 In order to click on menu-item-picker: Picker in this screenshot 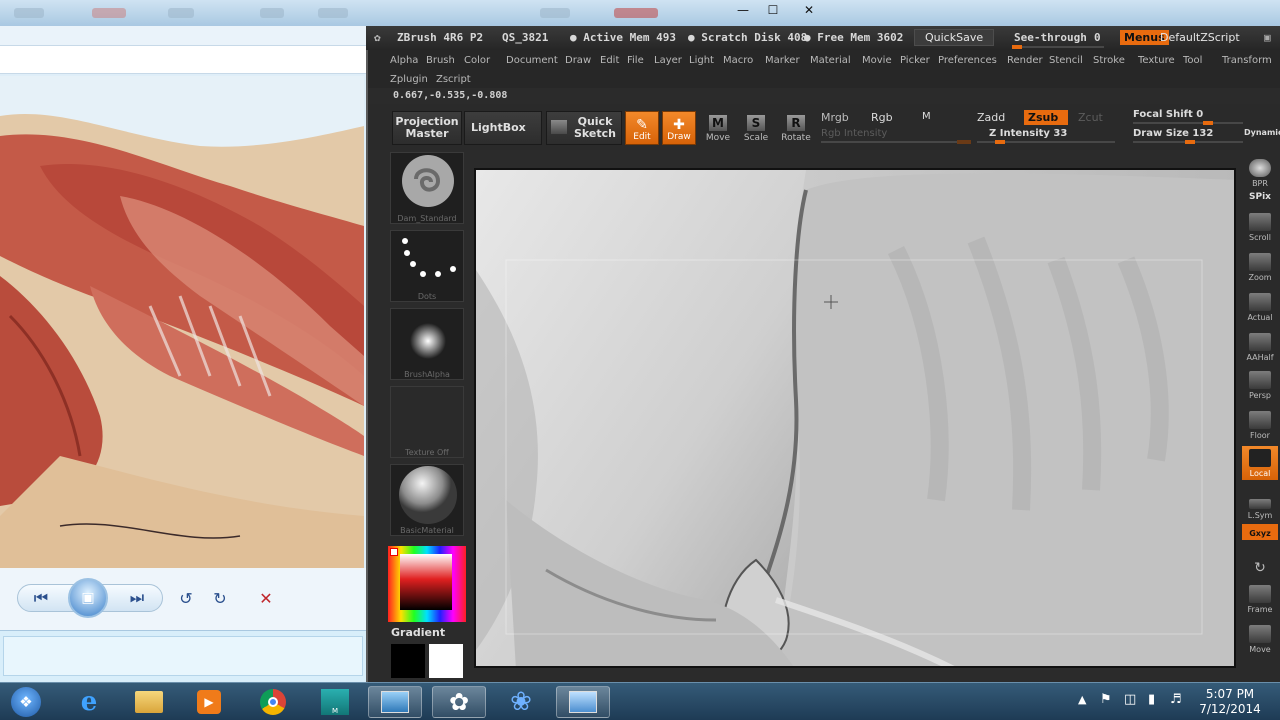, I will do `click(915, 60)`.